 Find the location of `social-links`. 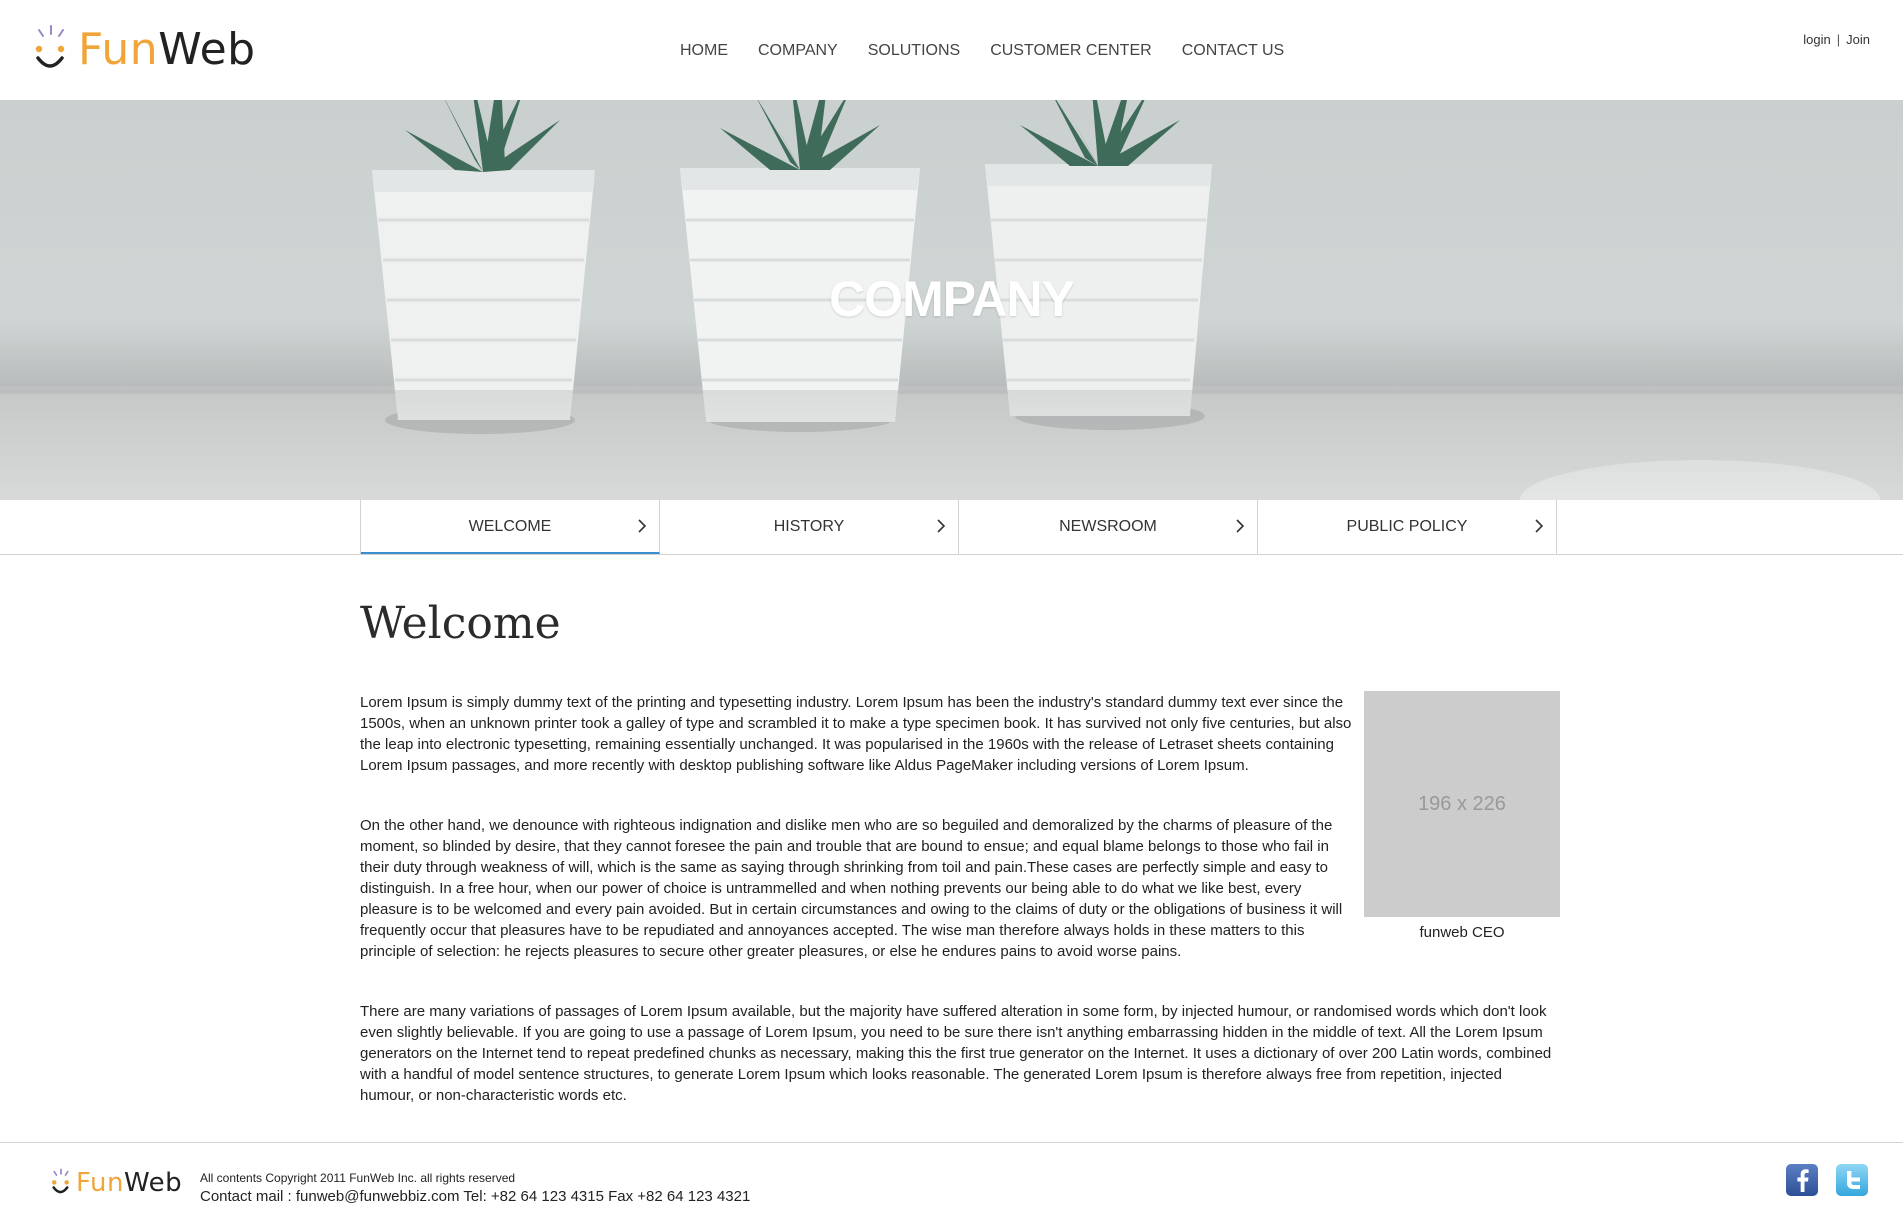

social-links is located at coordinates (1827, 1180).